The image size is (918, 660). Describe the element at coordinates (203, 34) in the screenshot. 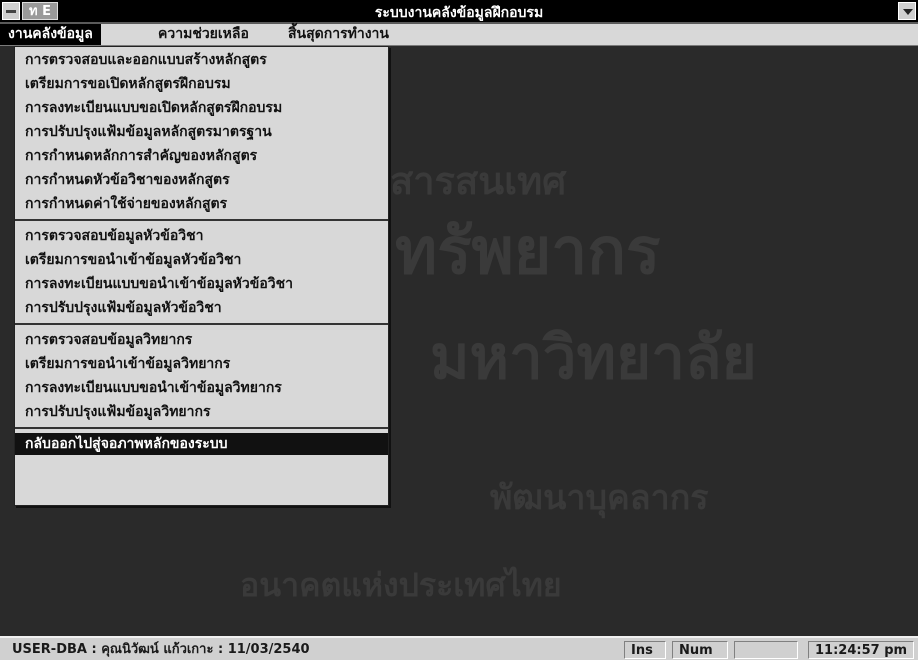

I see `menu-help: ความช่วยเหลือ` at that location.